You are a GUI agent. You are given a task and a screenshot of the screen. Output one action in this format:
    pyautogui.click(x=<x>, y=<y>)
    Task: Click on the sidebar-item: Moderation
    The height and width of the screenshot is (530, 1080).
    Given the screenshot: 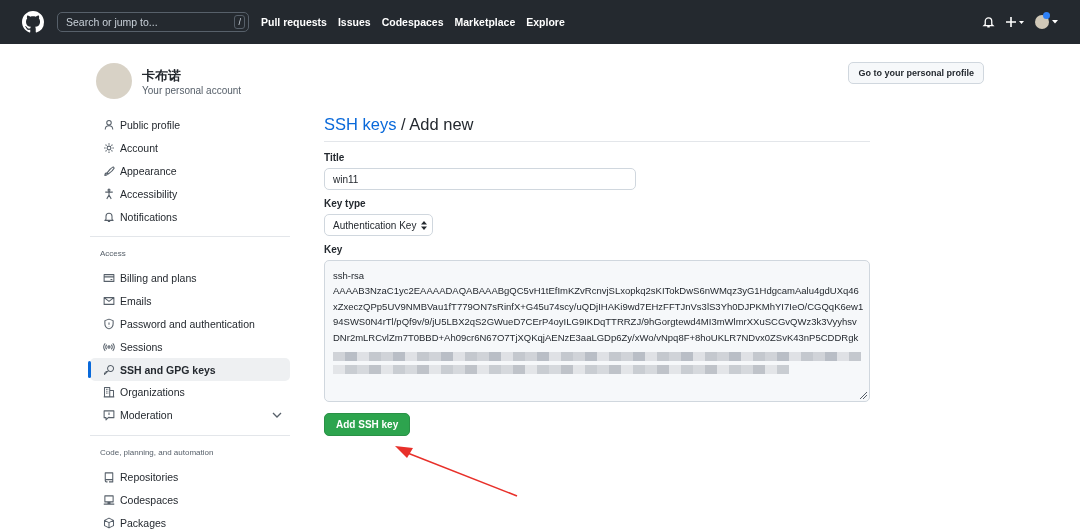 What is the action you would take?
    pyautogui.click(x=190, y=415)
    